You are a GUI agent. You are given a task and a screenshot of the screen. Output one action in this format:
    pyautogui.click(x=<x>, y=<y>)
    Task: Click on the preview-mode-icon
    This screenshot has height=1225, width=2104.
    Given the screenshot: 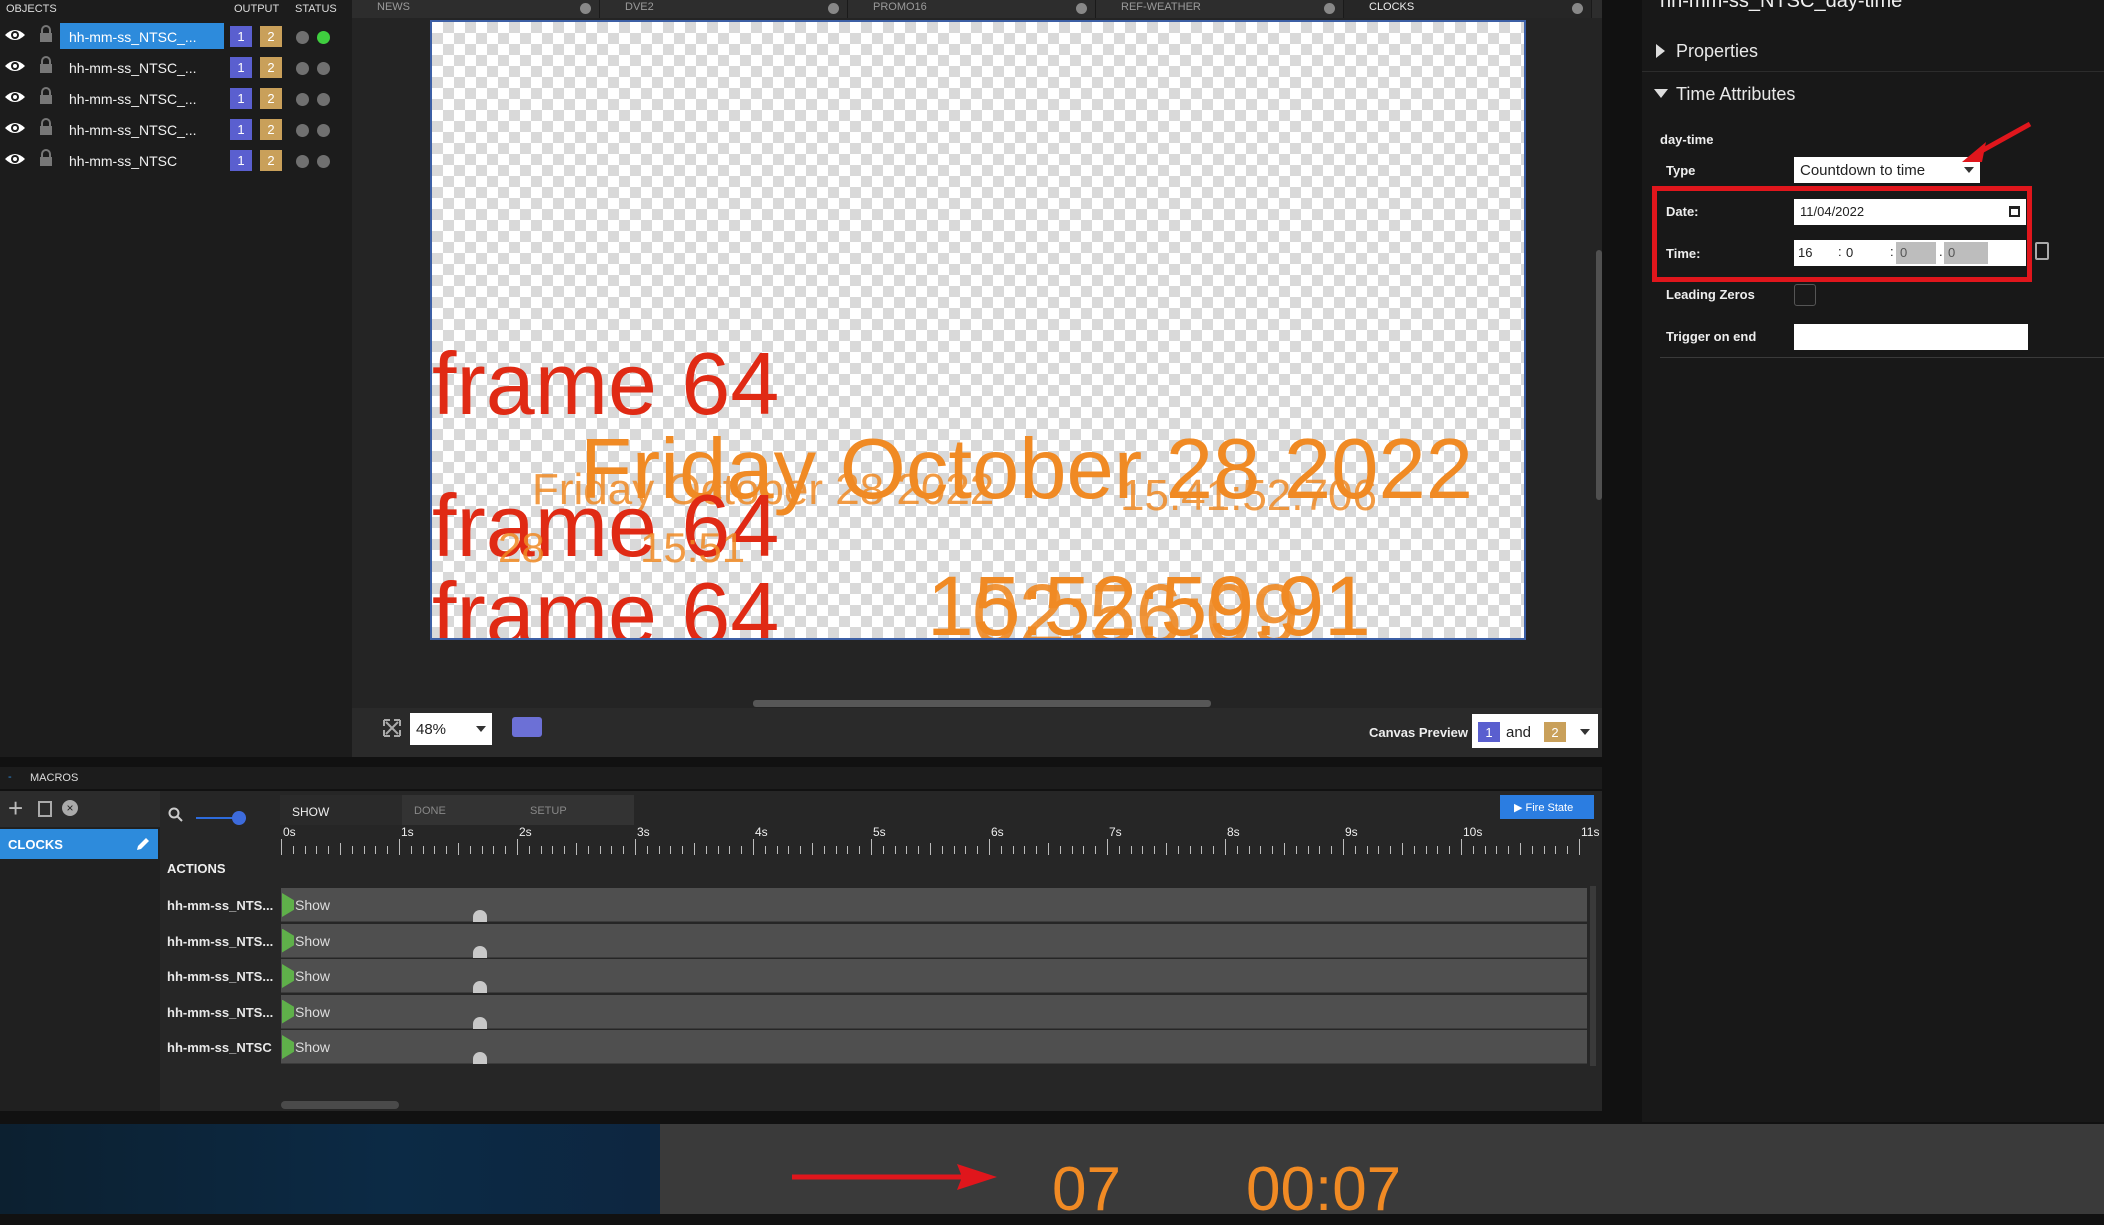 What is the action you would take?
    pyautogui.click(x=527, y=727)
    